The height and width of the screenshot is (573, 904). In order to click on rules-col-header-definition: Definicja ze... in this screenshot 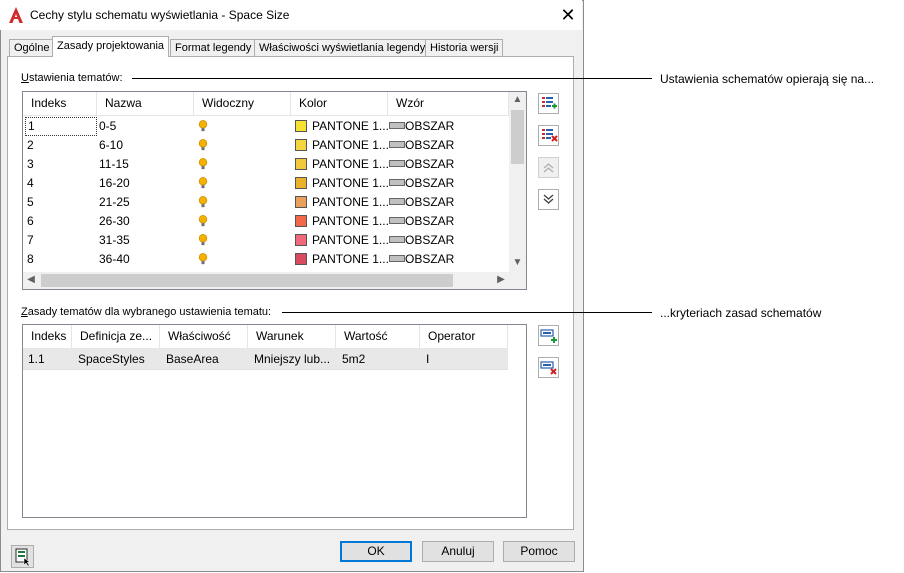, I will do `click(116, 337)`.